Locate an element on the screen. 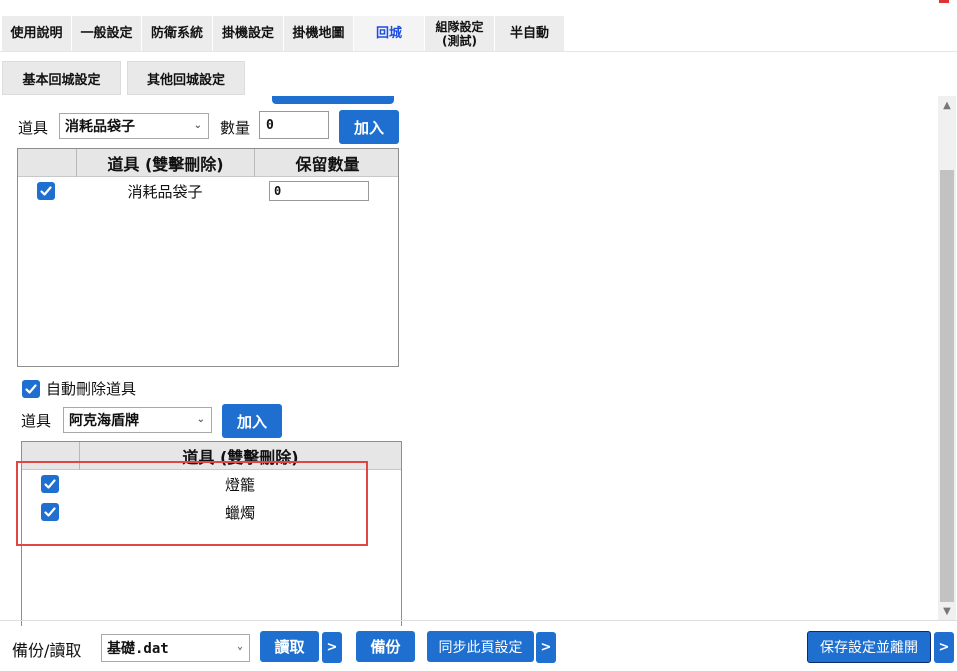 This screenshot has width=957, height=671. item-select: 消耗品袋子 ⌄ is located at coordinates (134, 126).